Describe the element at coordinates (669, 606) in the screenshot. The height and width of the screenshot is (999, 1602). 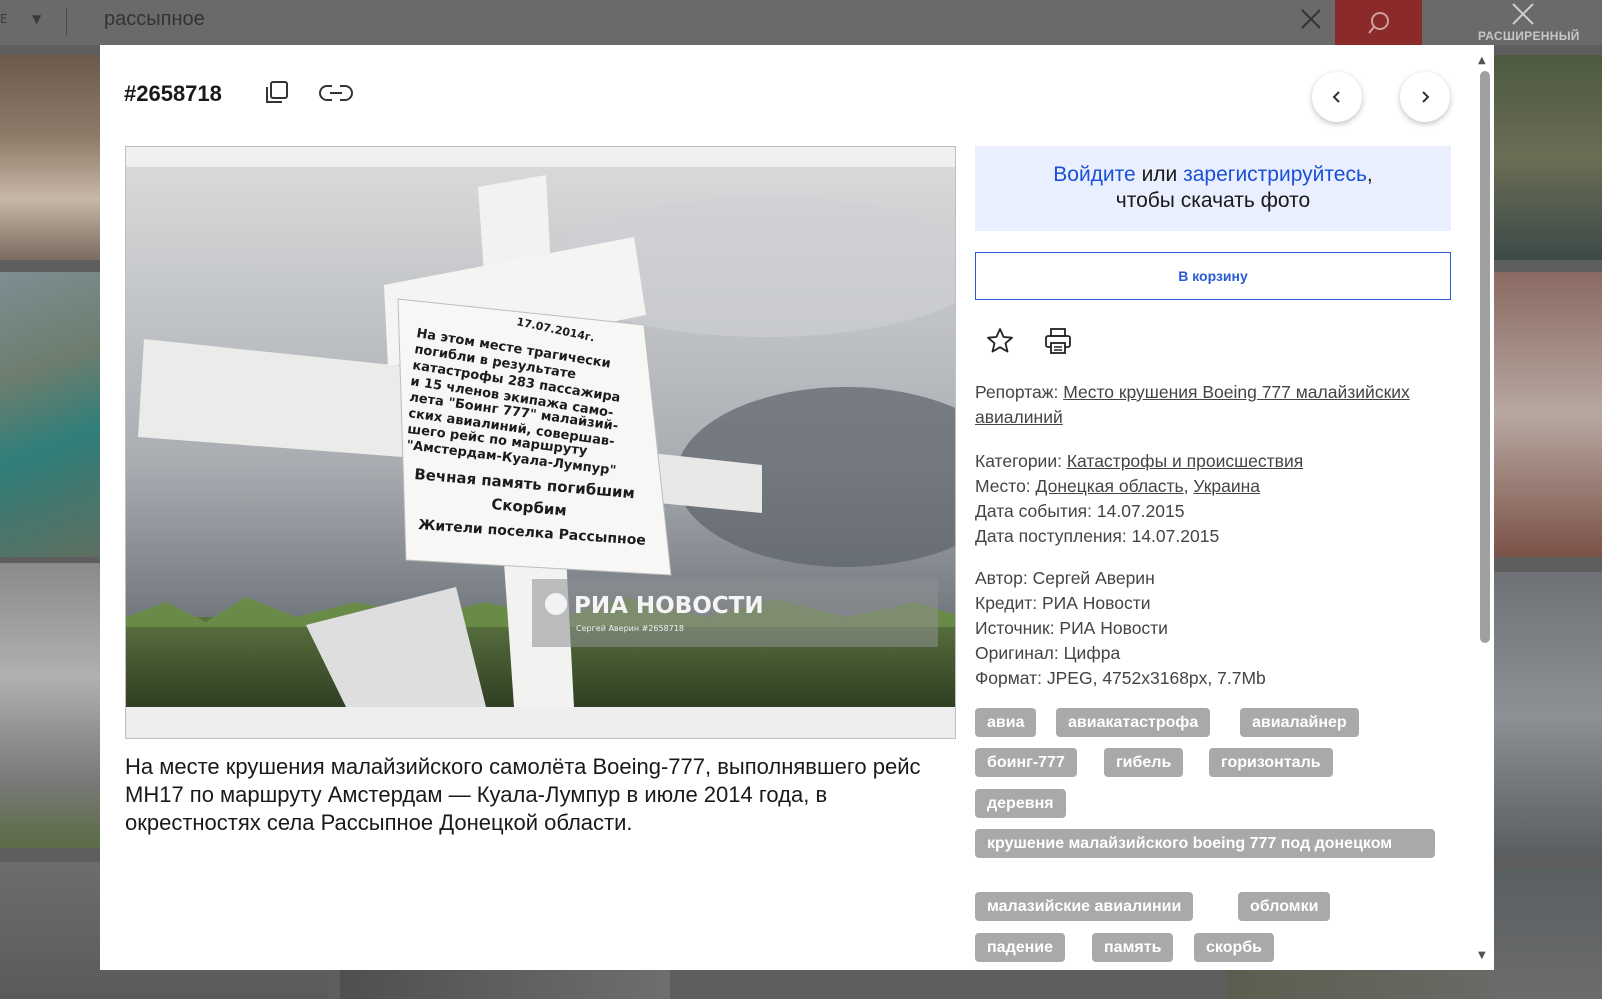
I see `watermark-brand: РИА НОВОСТИ` at that location.